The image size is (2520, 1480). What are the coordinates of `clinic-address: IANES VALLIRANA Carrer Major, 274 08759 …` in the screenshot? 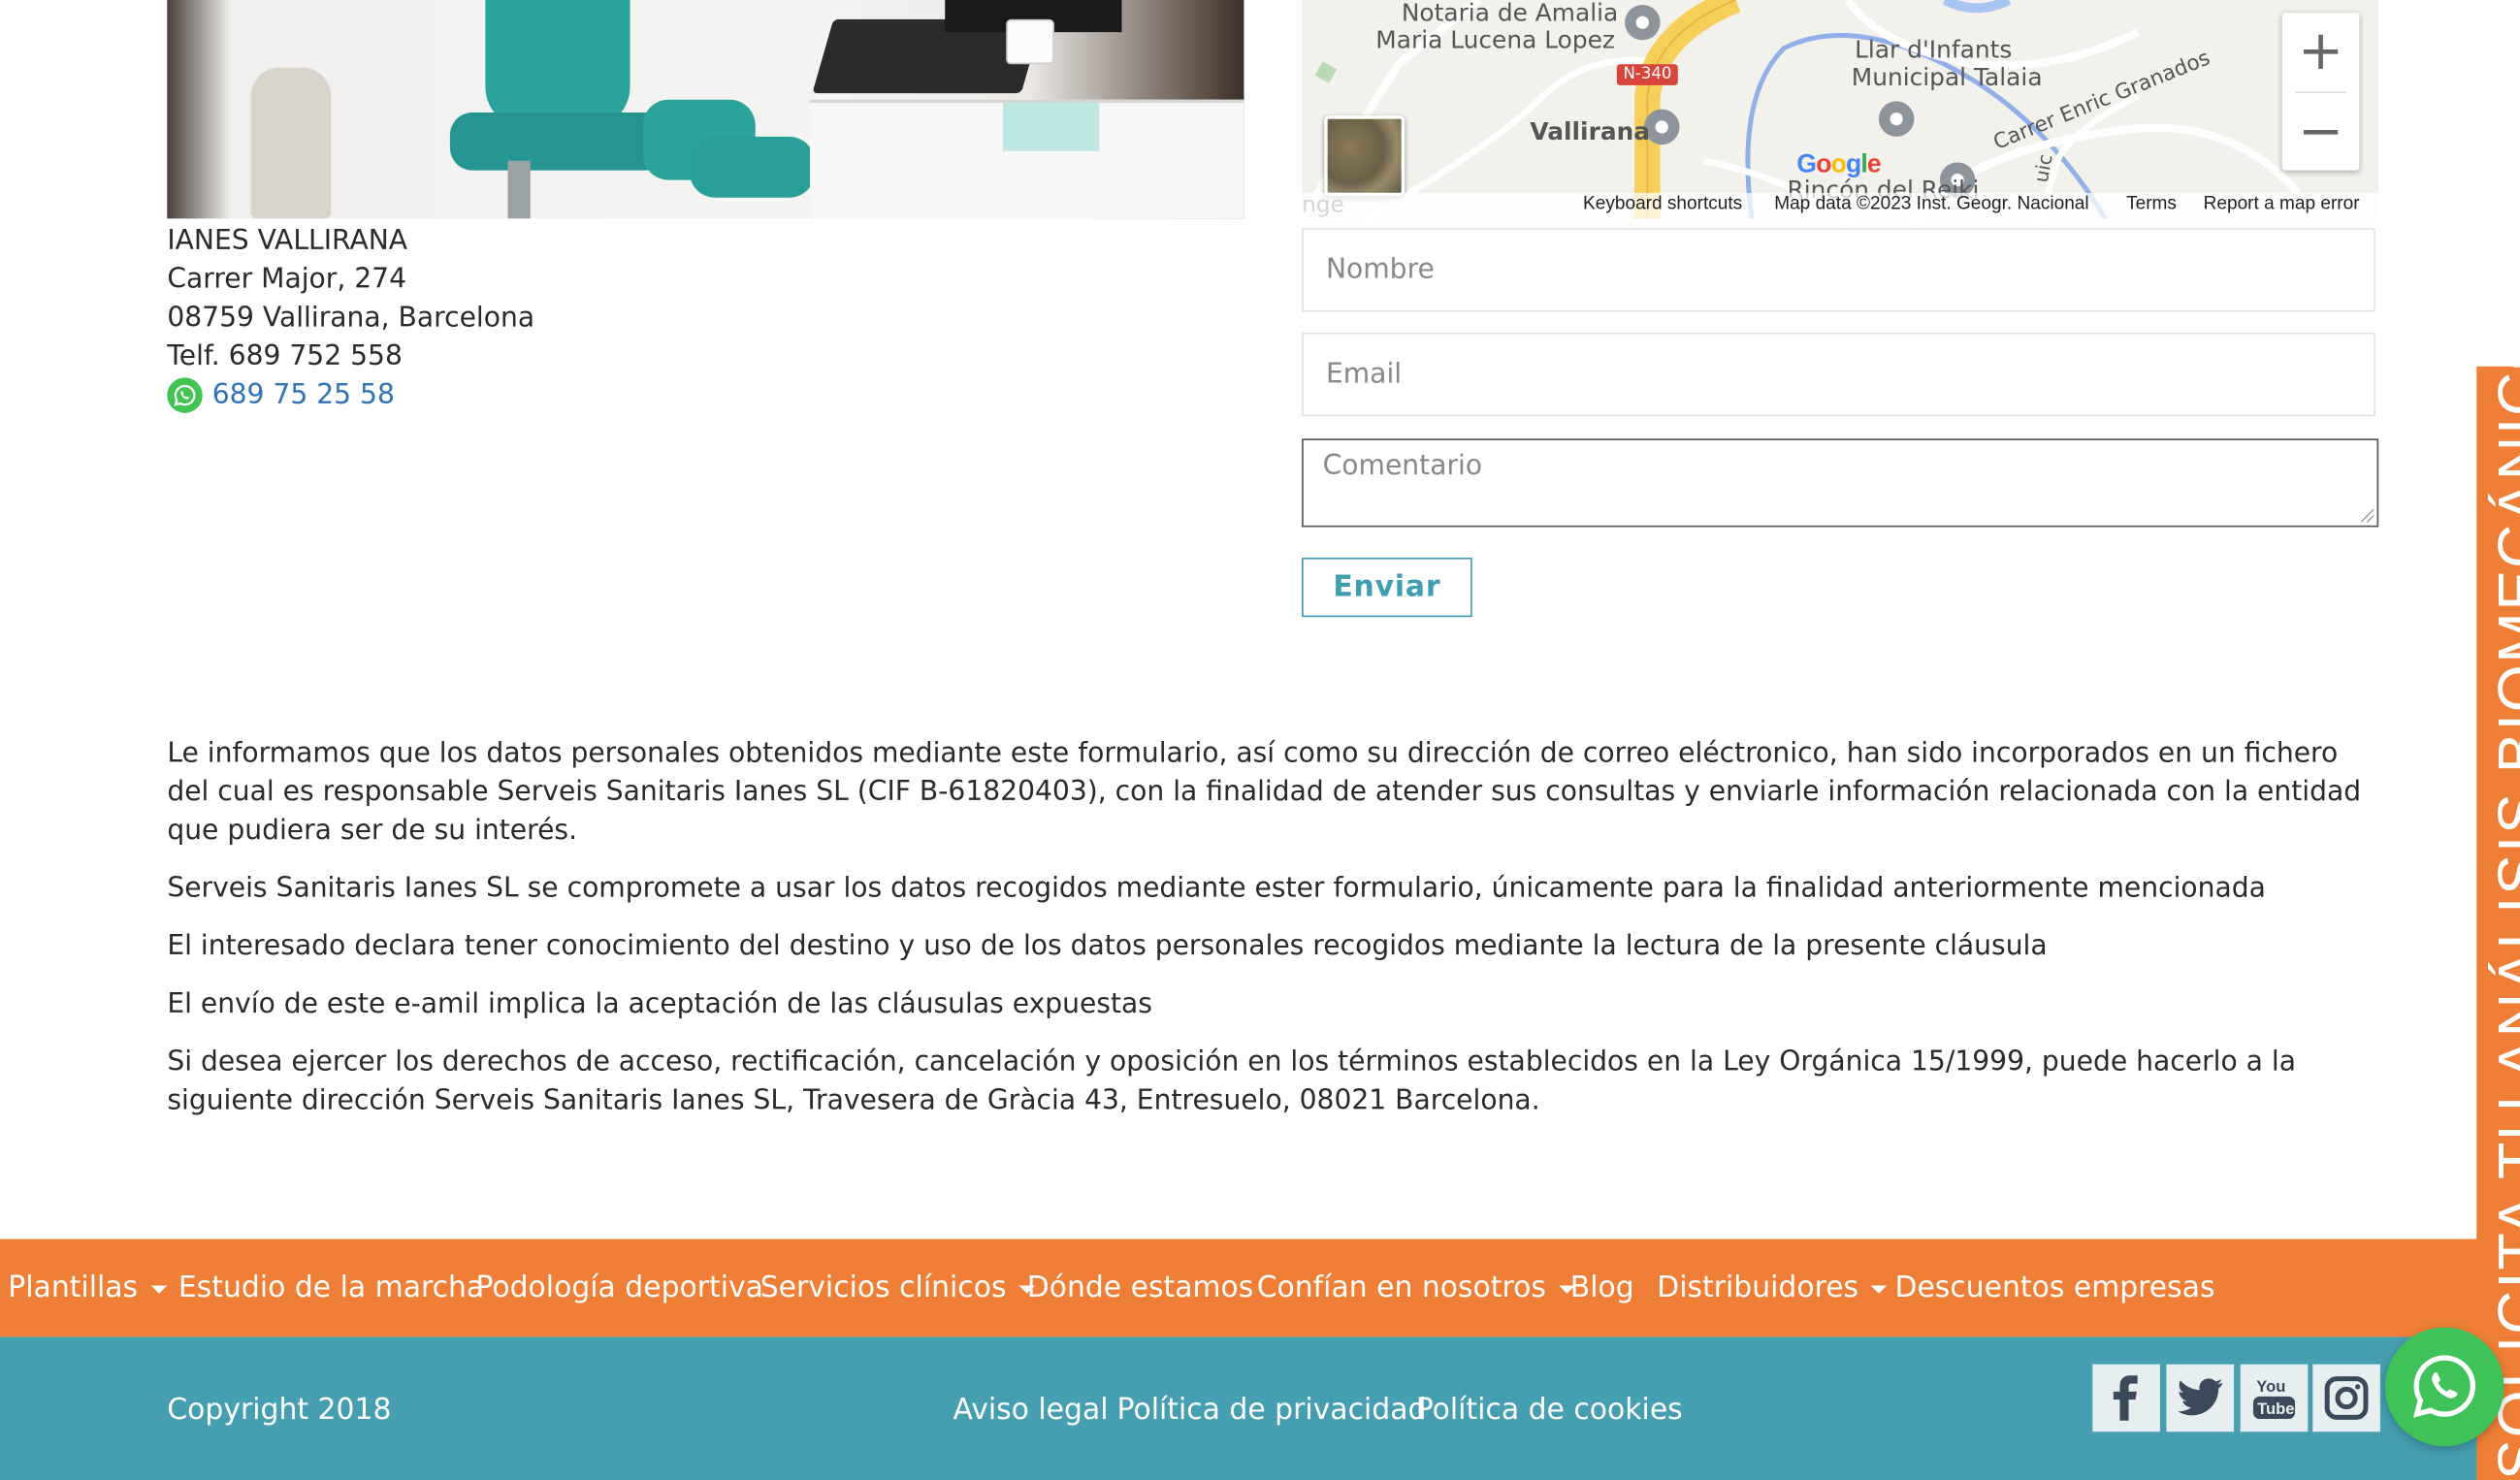 It's located at (350, 318).